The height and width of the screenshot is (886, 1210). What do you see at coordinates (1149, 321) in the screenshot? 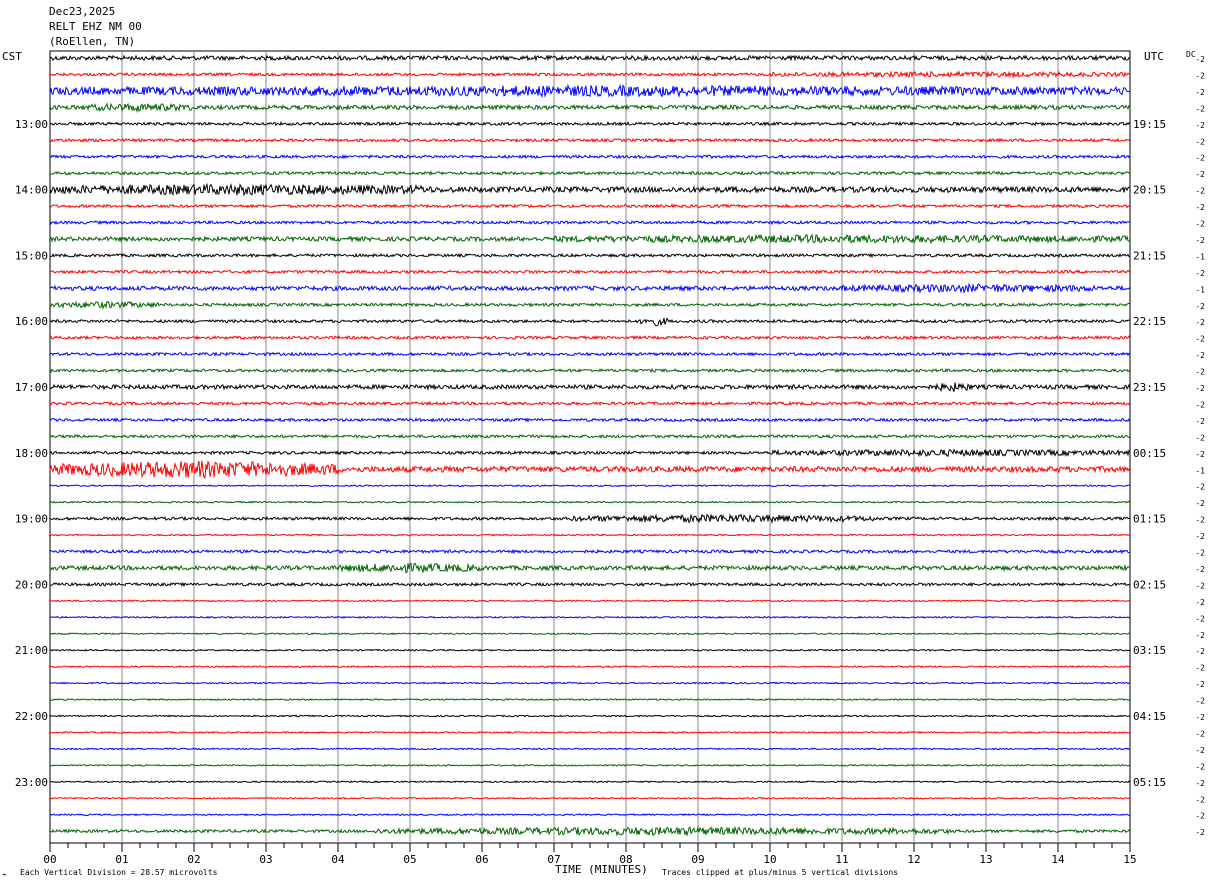
I see `utc-hour-label: 22:15` at bounding box center [1149, 321].